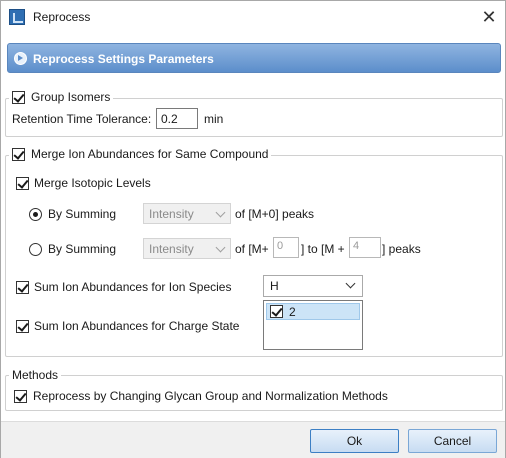 The height and width of the screenshot is (458, 506). What do you see at coordinates (177, 118) in the screenshot?
I see `rt-tolerance-input: 0.2` at bounding box center [177, 118].